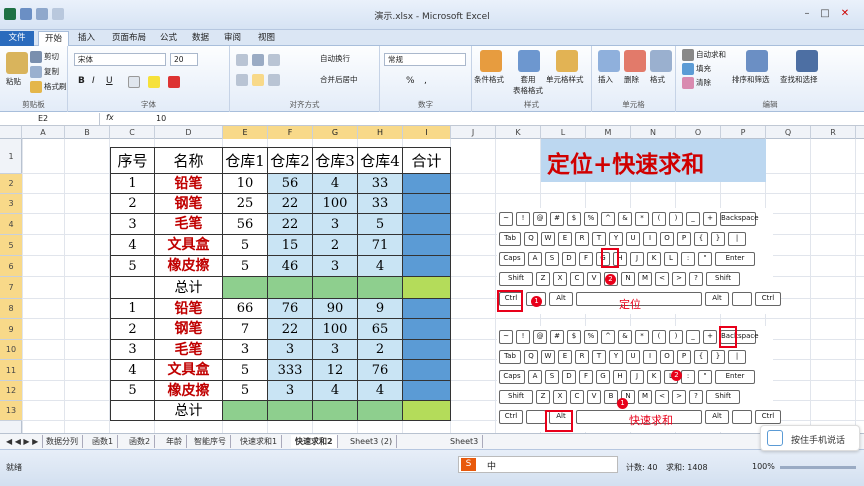  What do you see at coordinates (189, 370) in the screenshot?
I see `item-name-cell: 文具盒` at bounding box center [189, 370].